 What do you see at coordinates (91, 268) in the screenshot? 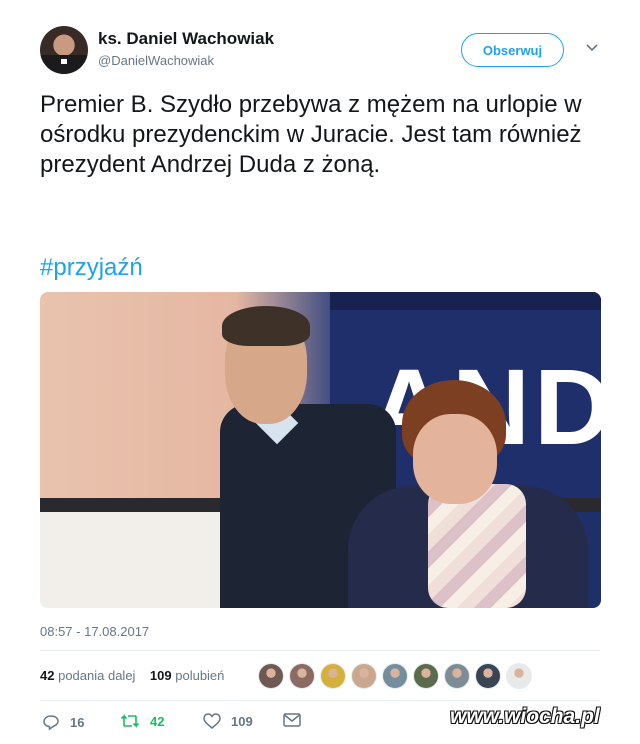
I see `hashtag-link: #przyjaźń` at bounding box center [91, 268].